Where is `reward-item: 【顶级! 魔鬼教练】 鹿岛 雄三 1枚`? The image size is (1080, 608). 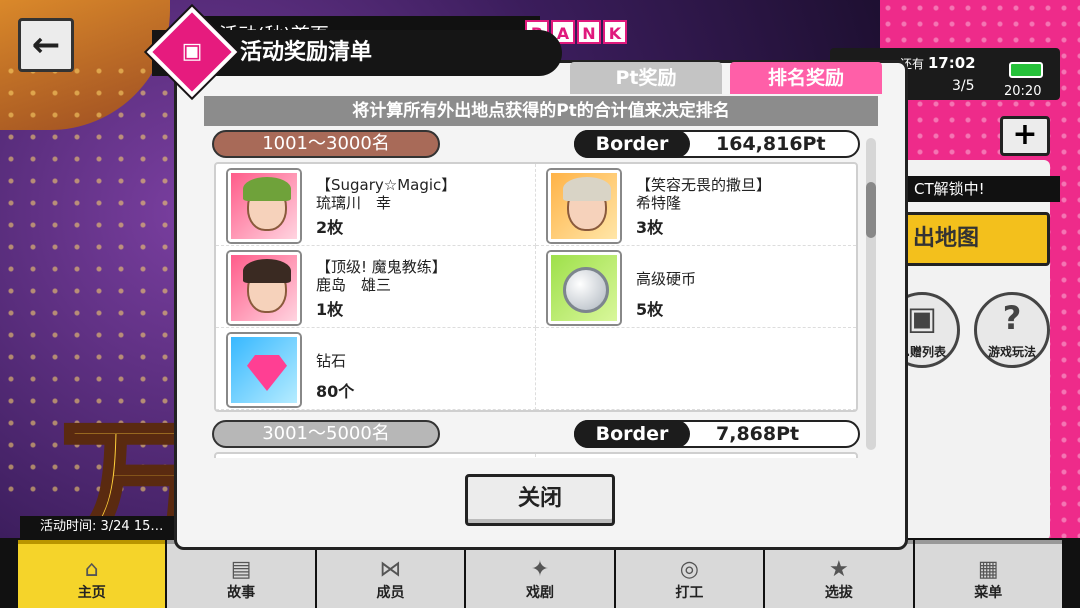 reward-item: 【顶级! 魔鬼教练】 鹿岛 雄三 1枚 is located at coordinates (376, 287).